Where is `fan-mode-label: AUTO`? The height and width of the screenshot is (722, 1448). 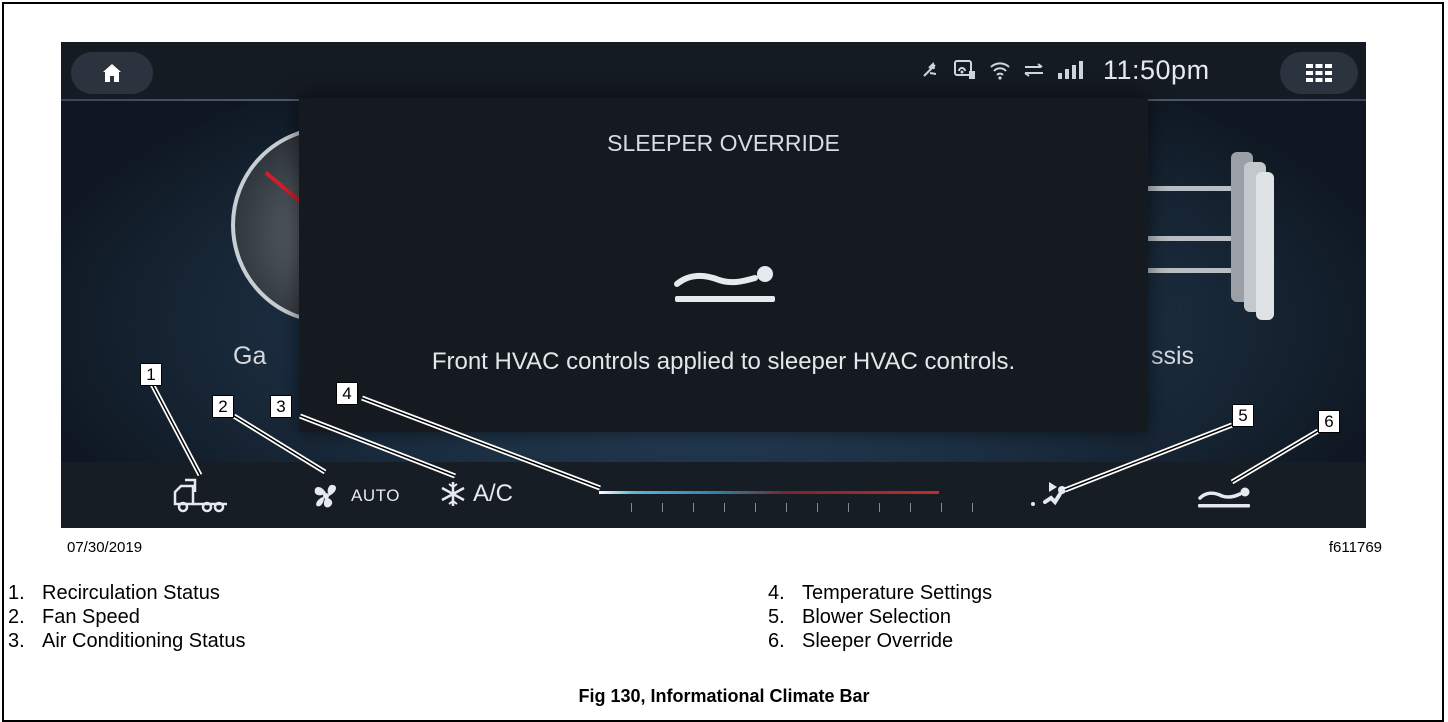 fan-mode-label: AUTO is located at coordinates (375, 495).